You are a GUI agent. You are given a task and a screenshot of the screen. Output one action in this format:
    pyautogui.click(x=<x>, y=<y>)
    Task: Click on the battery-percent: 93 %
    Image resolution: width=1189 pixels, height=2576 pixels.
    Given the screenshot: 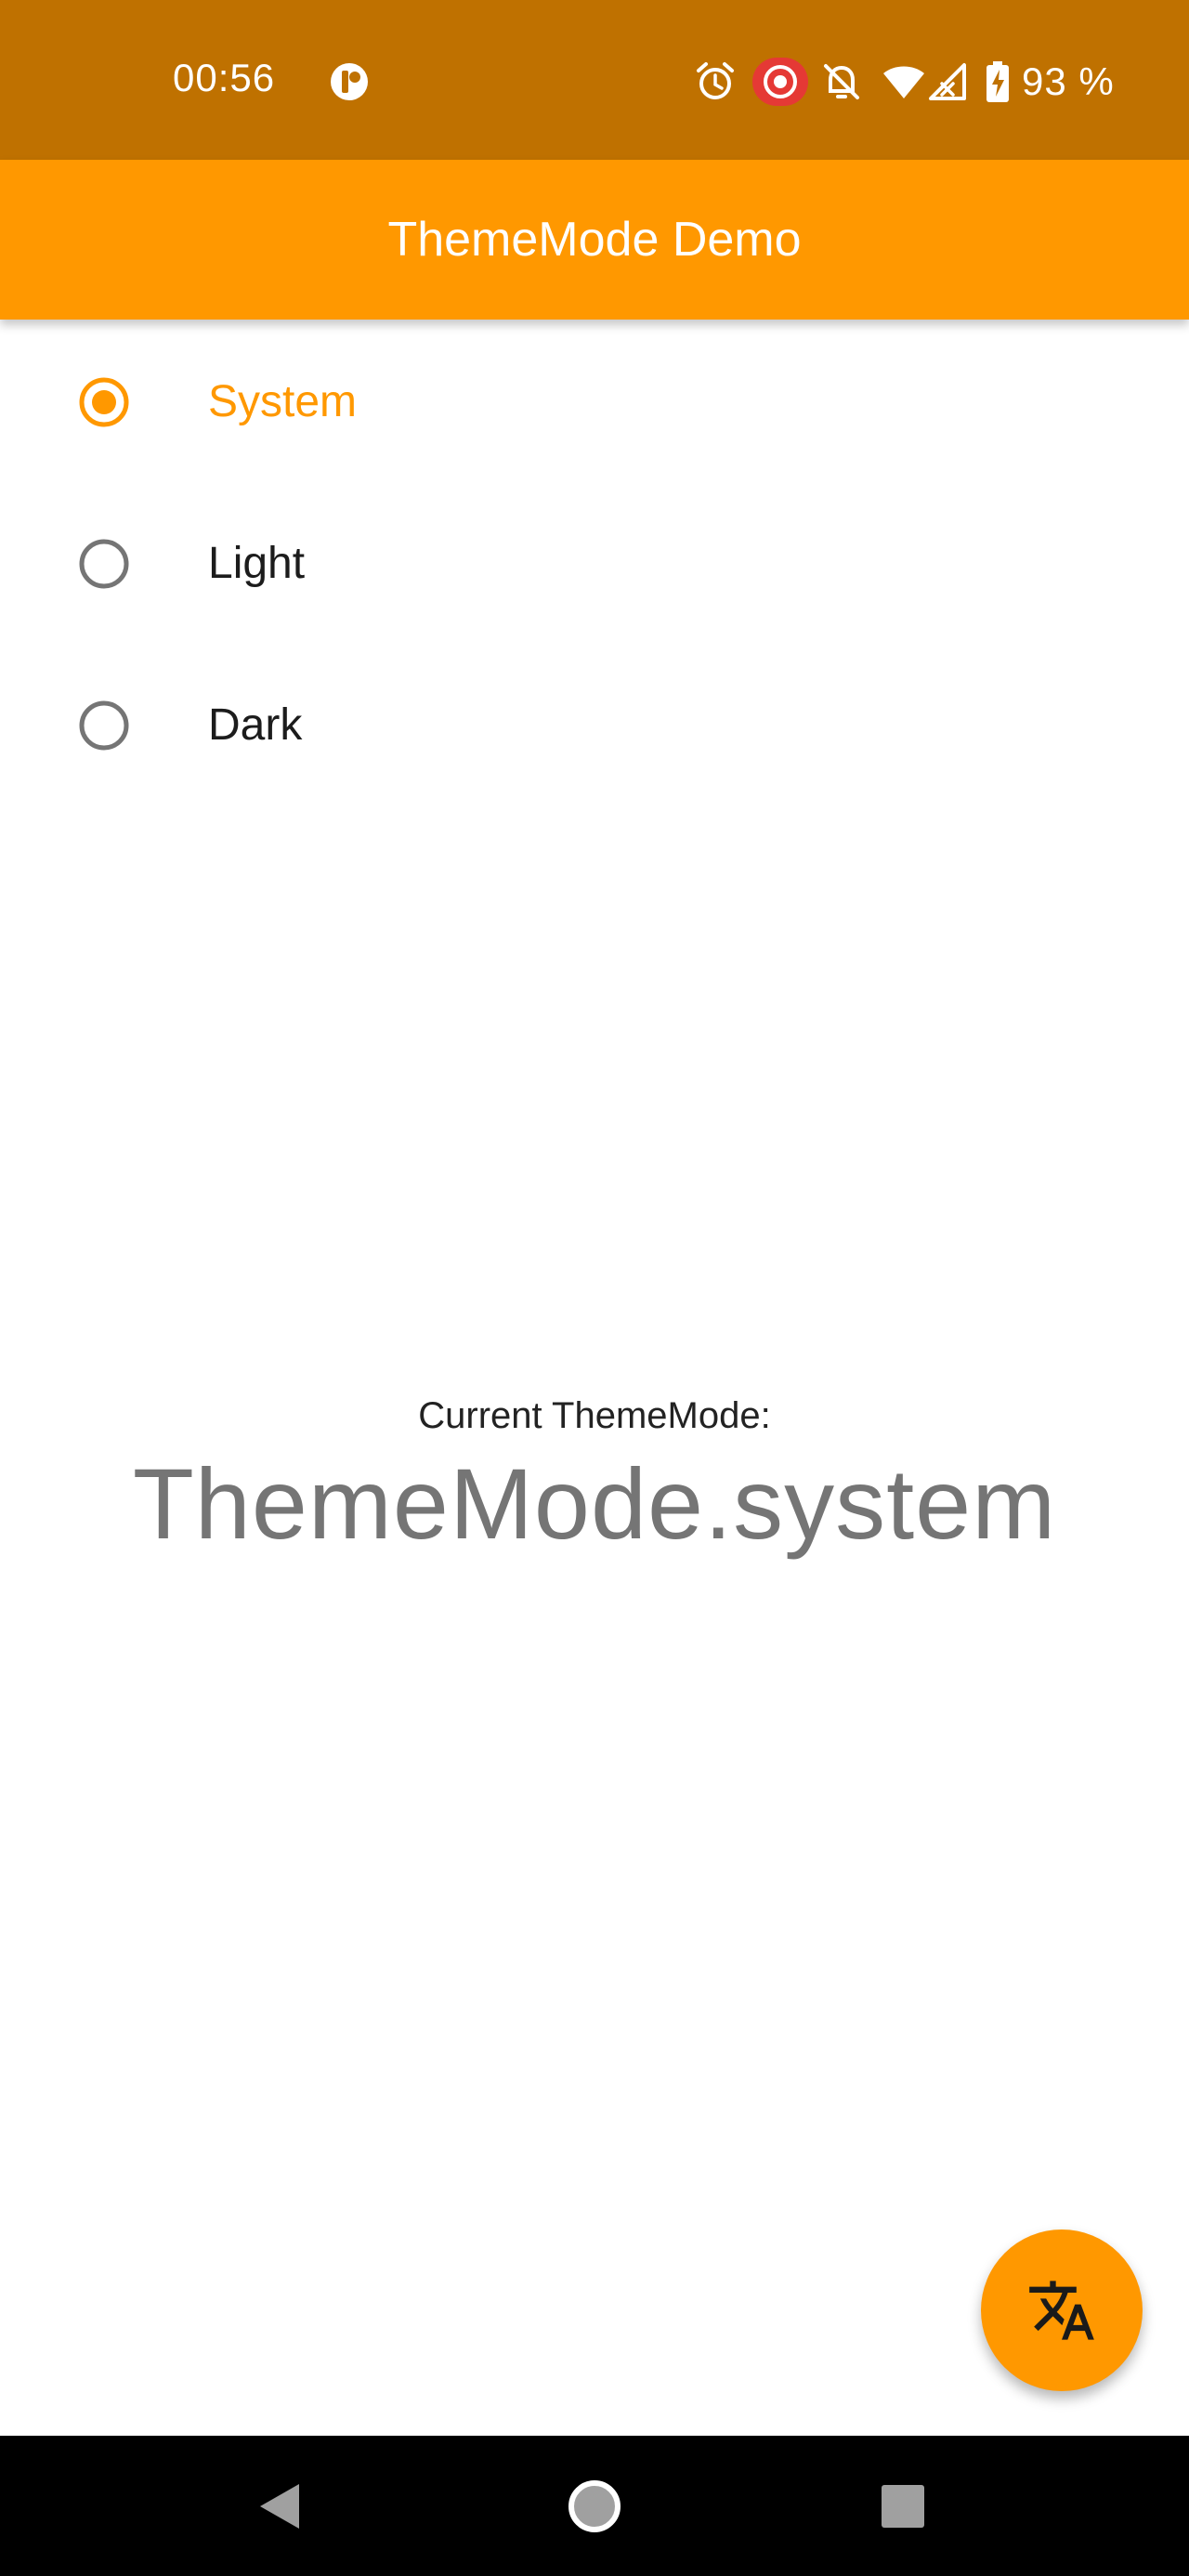 What is the action you would take?
    pyautogui.click(x=1068, y=81)
    